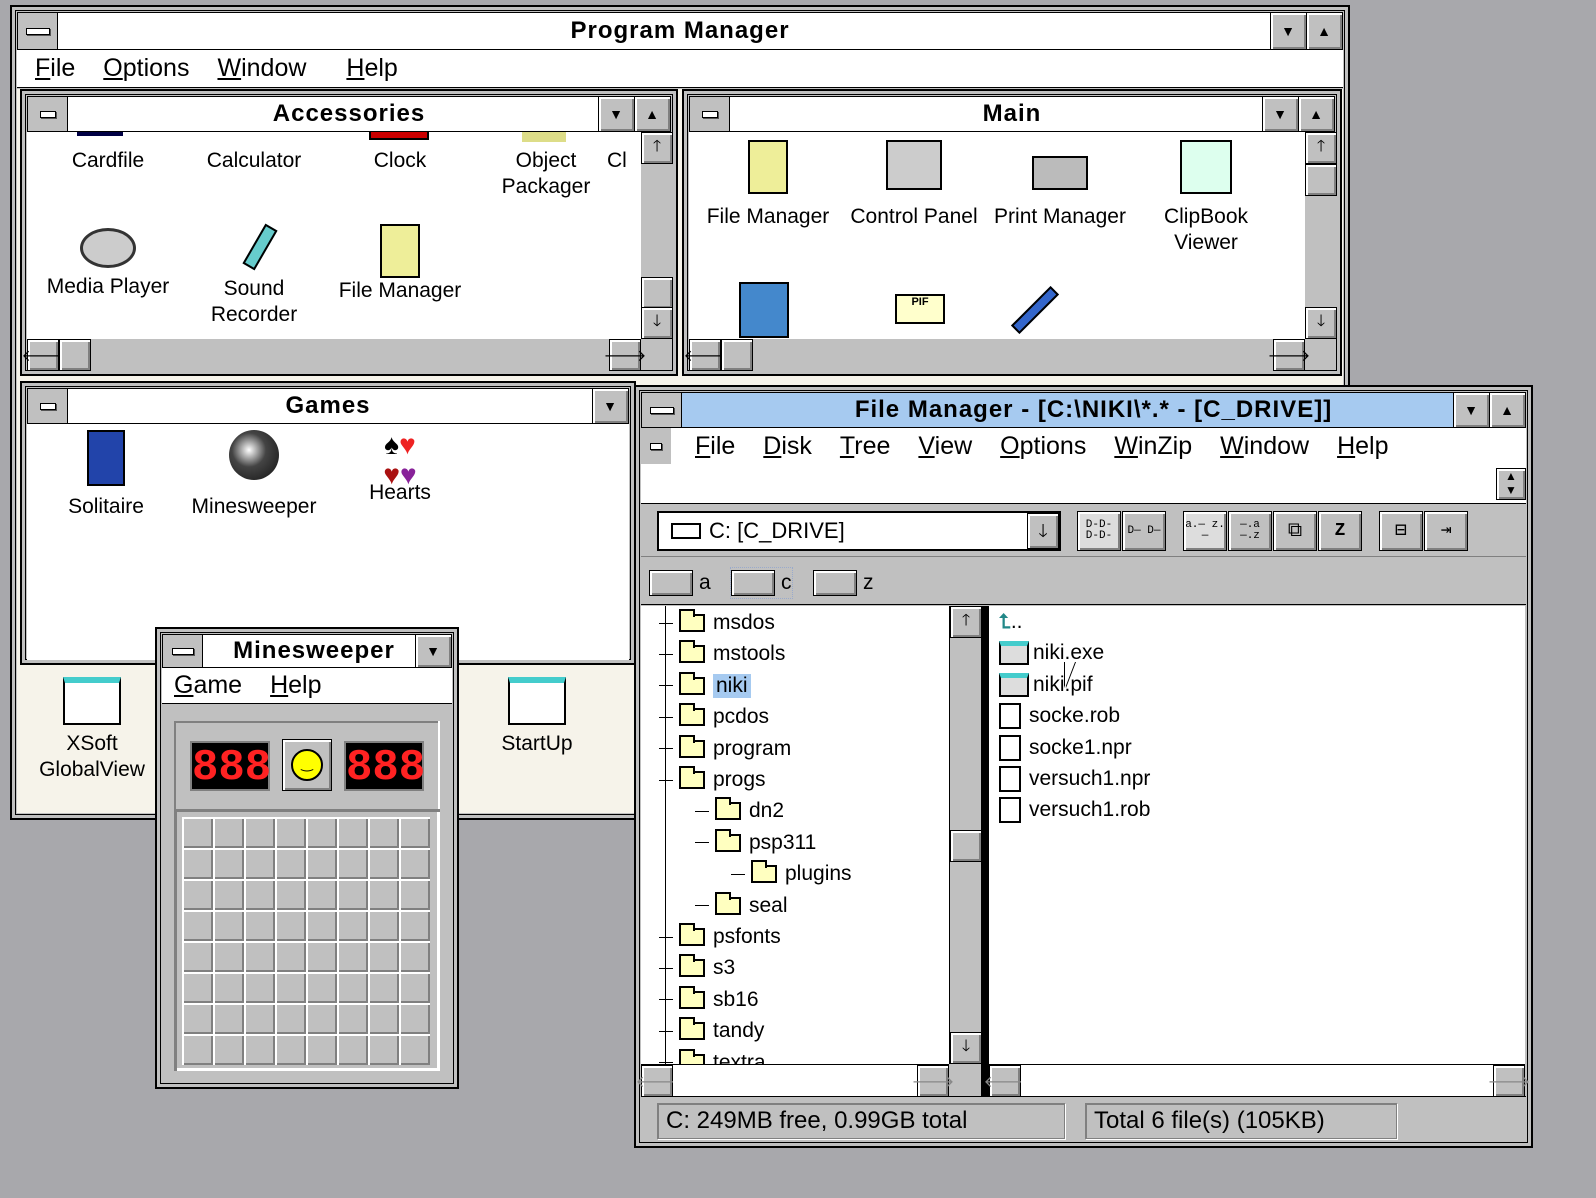  I want to click on scroll-down-button: 🡓, so click(1321, 323).